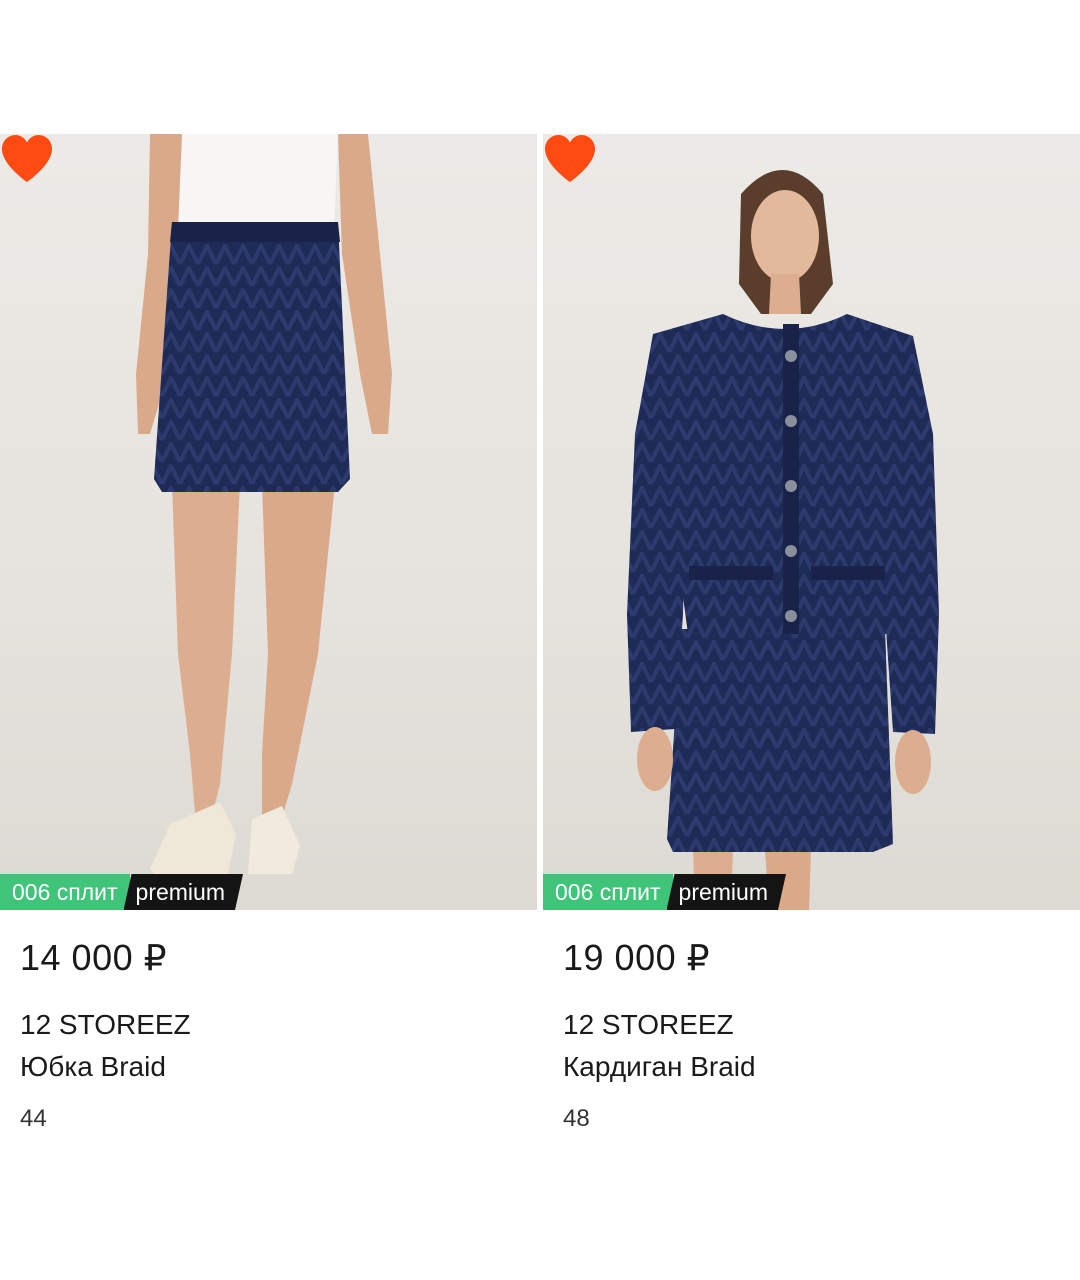 The image size is (1080, 1280). What do you see at coordinates (576, 1118) in the screenshot?
I see `product-size: 48` at bounding box center [576, 1118].